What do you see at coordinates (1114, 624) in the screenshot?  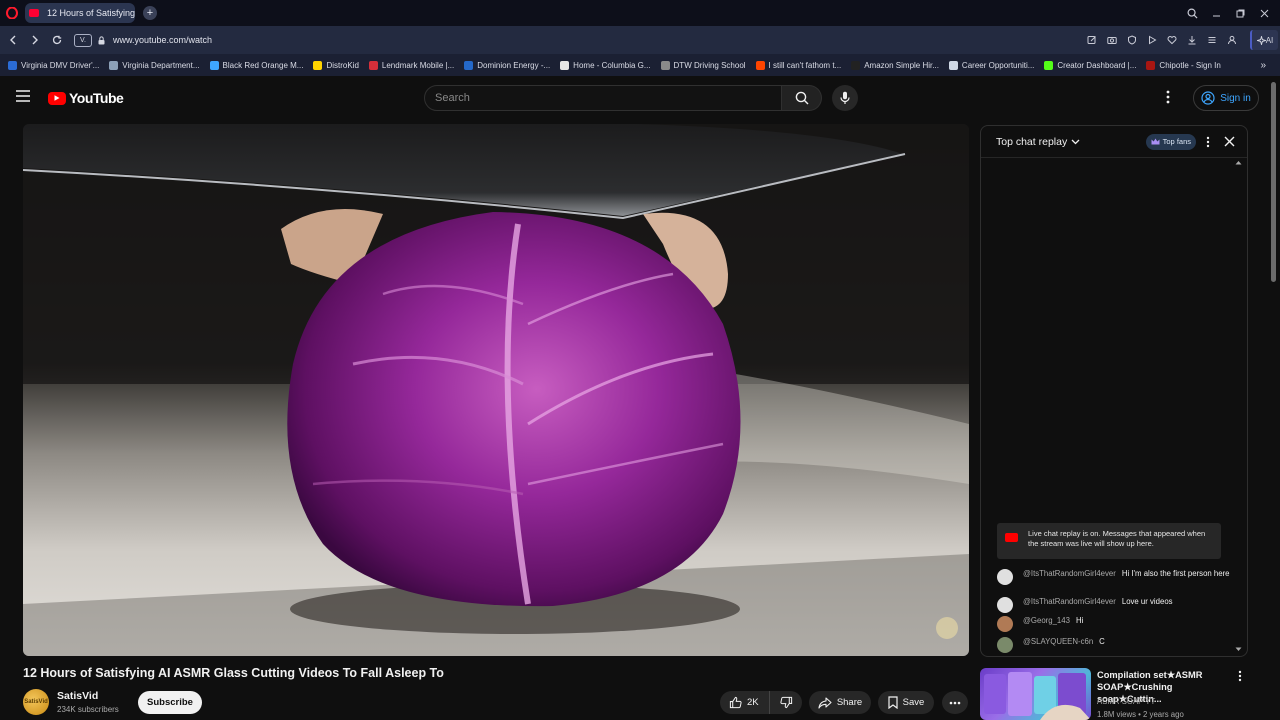 I see `chat-message: @Georg_143 Hi` at bounding box center [1114, 624].